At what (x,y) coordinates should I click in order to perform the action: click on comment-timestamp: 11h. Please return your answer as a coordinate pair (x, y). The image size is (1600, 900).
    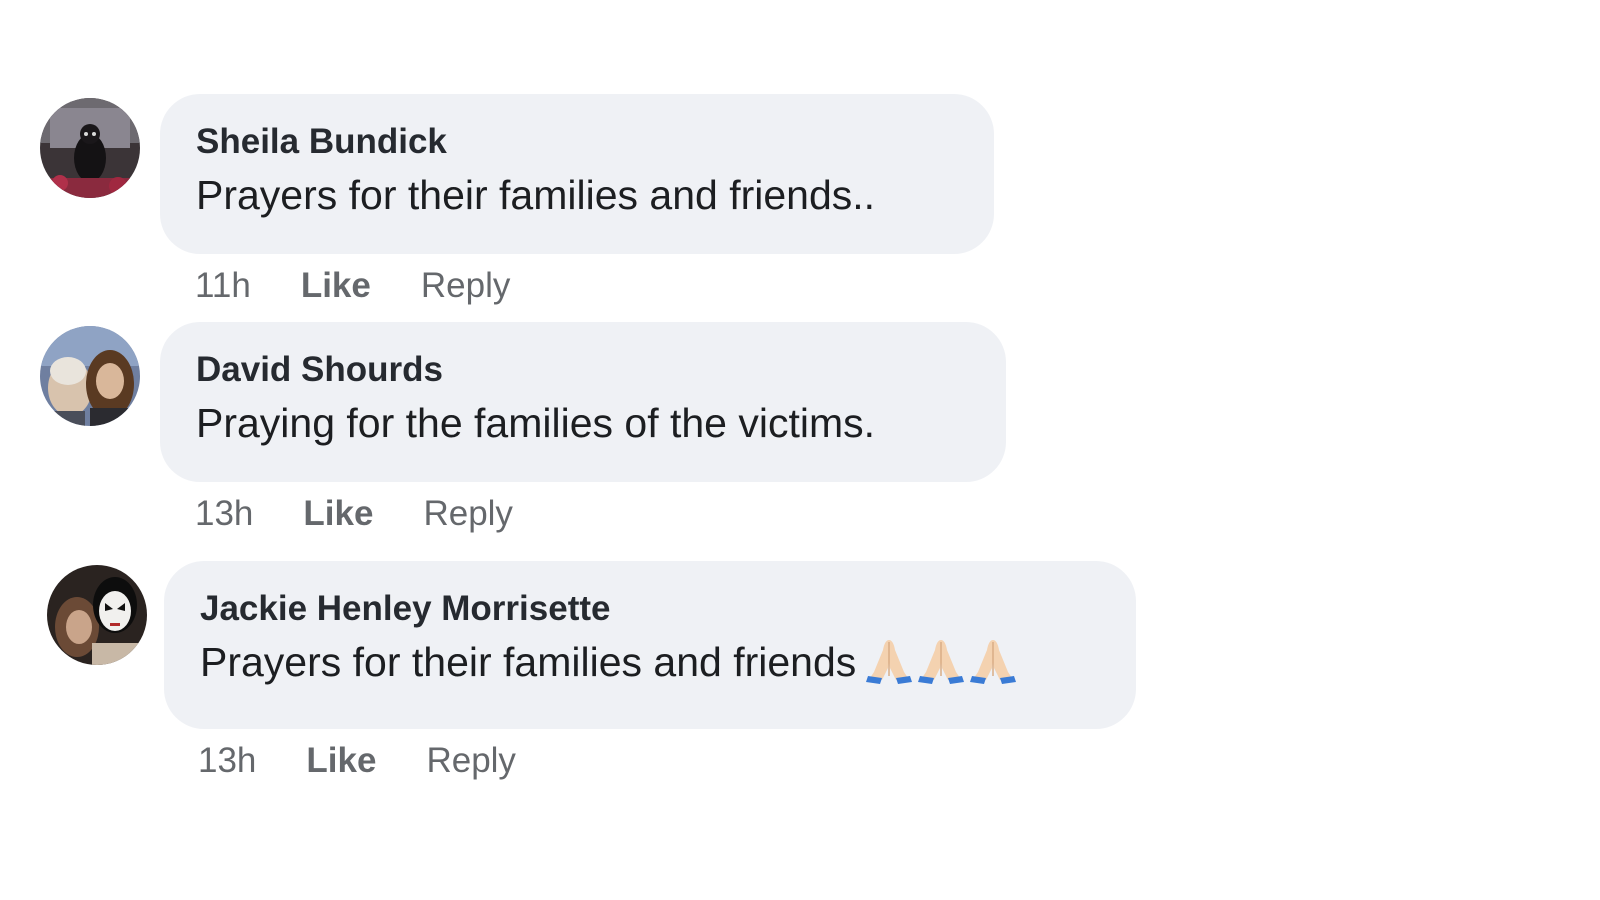
    Looking at the image, I should click on (223, 286).